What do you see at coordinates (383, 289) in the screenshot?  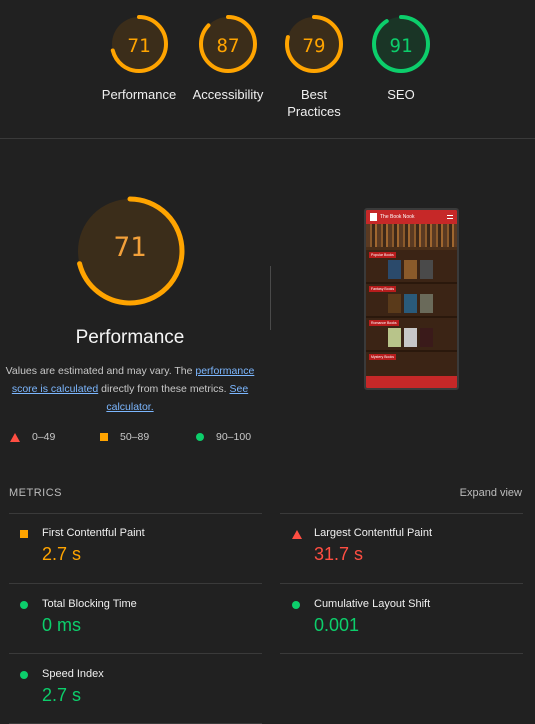 I see `preview-section-label: Fantasy Books` at bounding box center [383, 289].